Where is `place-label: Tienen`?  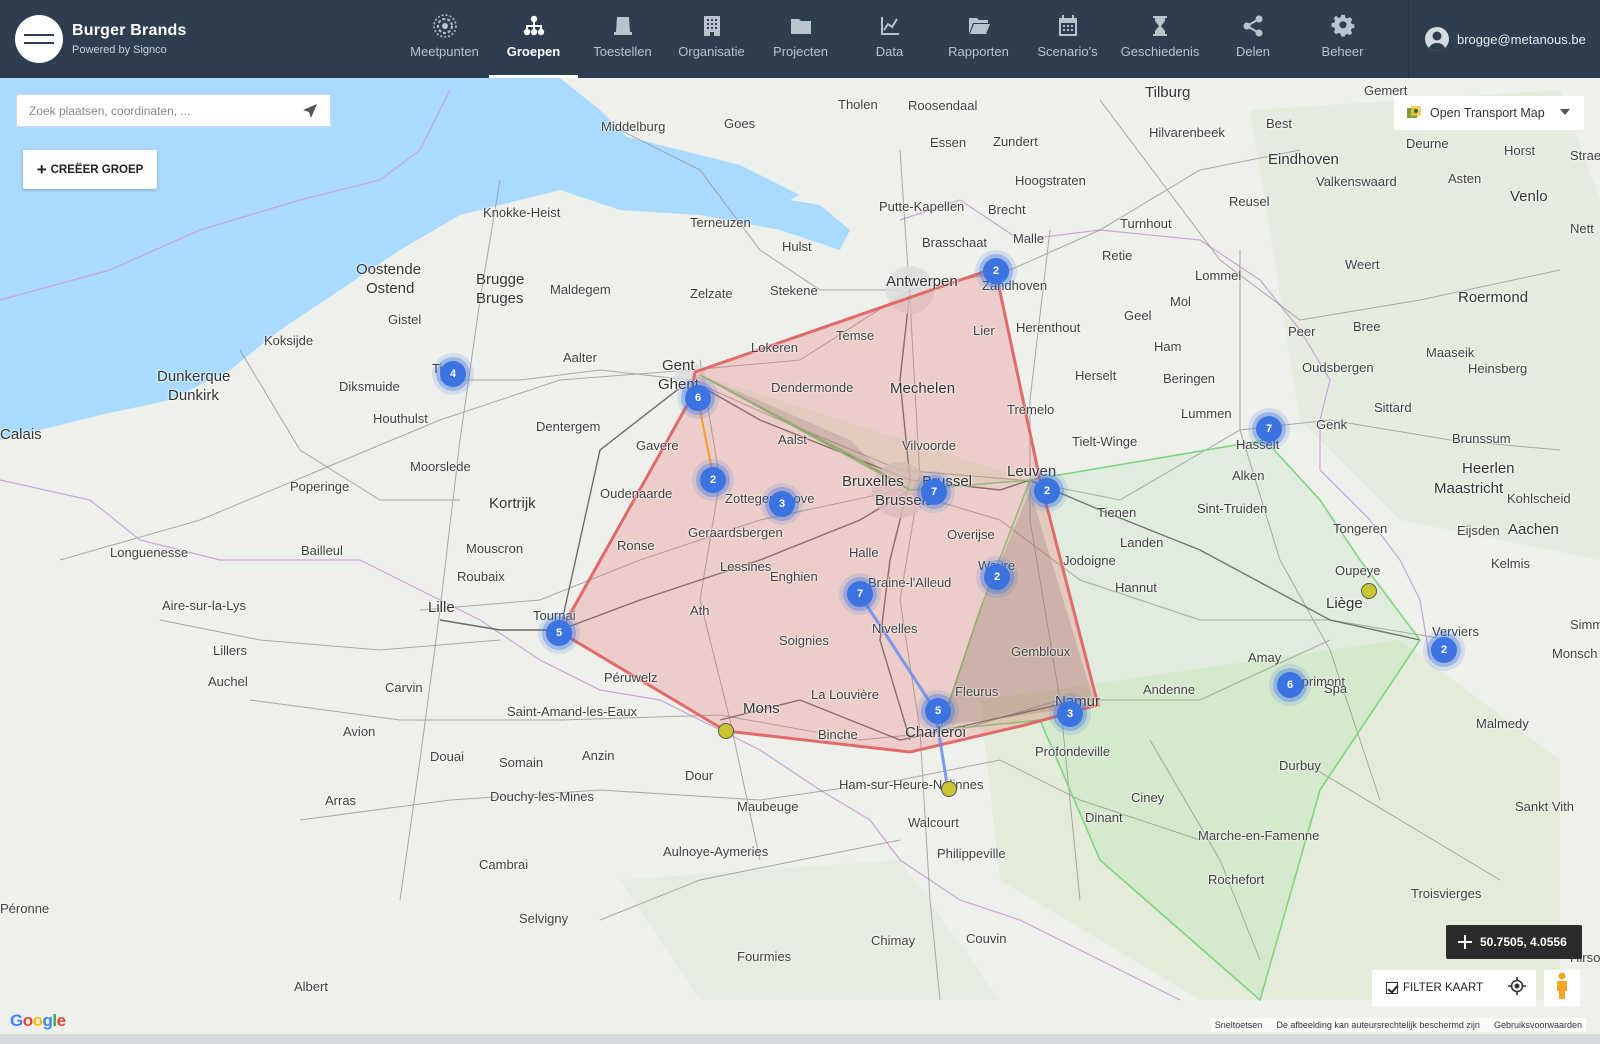 place-label: Tienen is located at coordinates (1117, 512).